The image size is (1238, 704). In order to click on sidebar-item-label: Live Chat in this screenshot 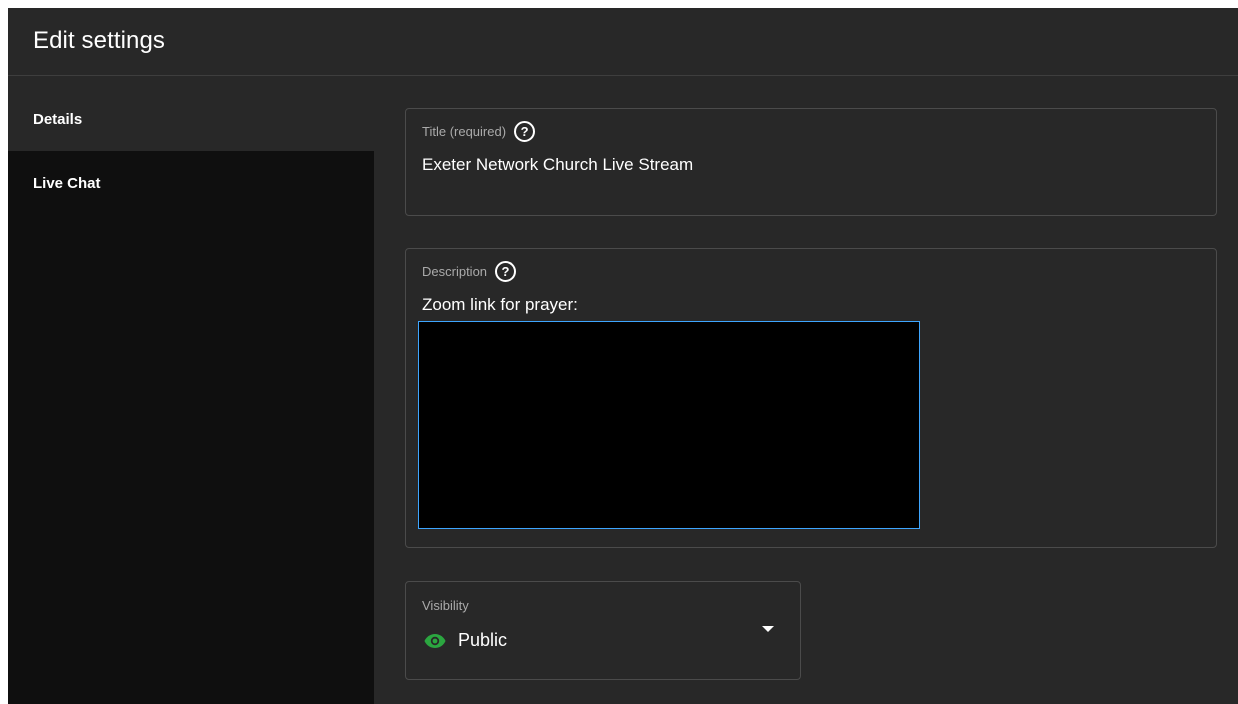, I will do `click(67, 183)`.